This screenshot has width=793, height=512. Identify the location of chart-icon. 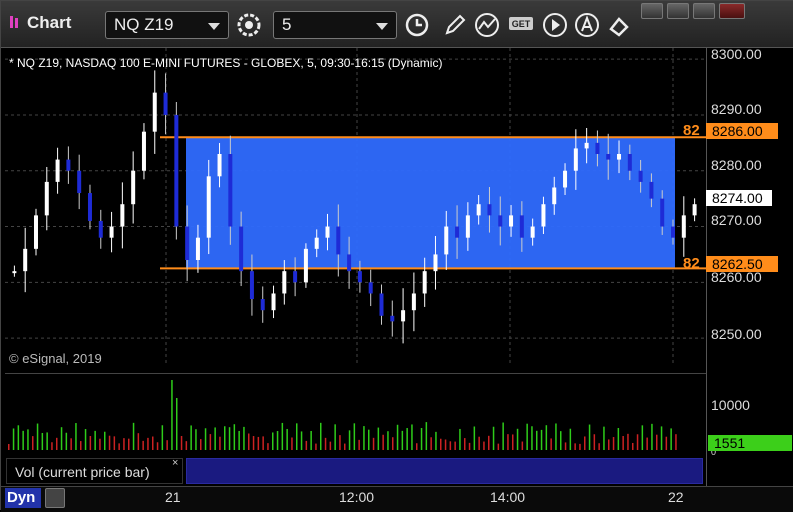
(14, 22).